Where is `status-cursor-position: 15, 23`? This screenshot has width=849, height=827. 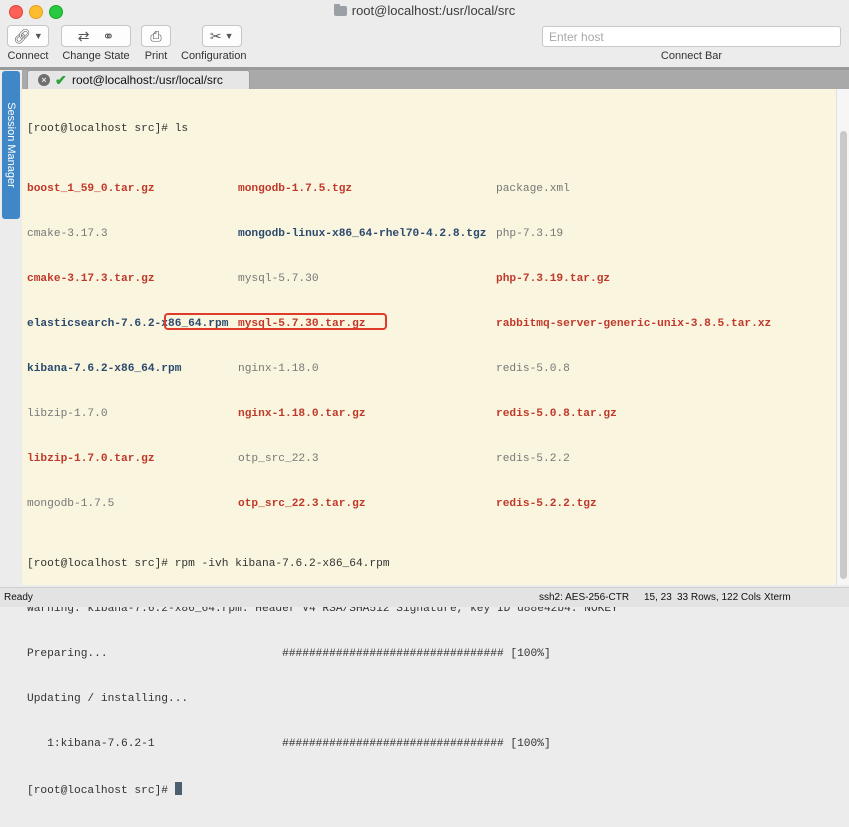 status-cursor-position: 15, 23 is located at coordinates (658, 597).